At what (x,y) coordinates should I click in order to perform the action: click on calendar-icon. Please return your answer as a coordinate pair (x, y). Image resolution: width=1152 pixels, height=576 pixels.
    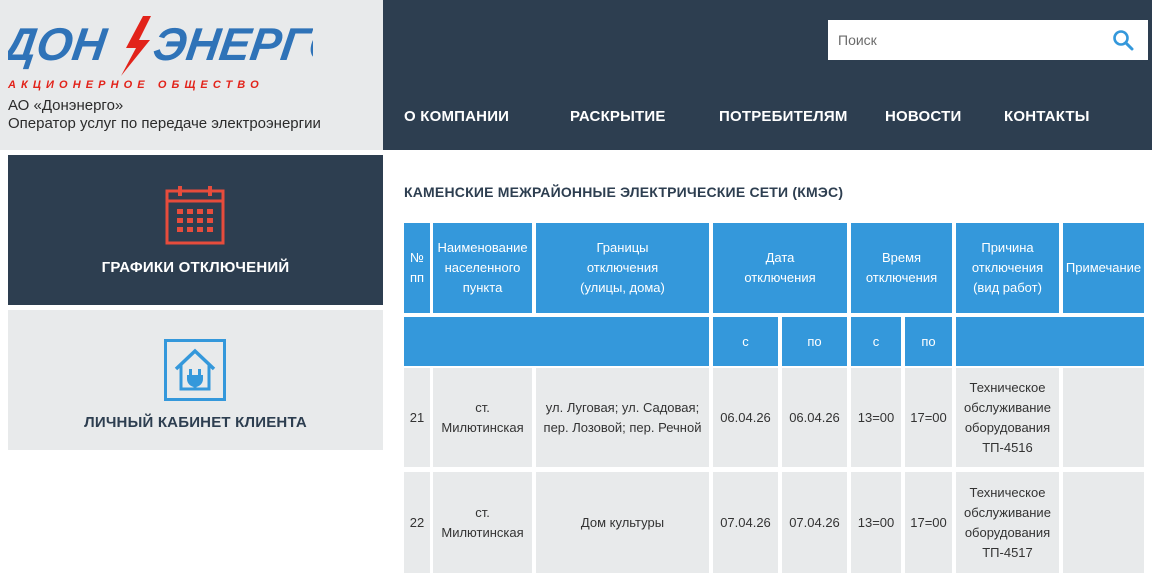
    Looking at the image, I should click on (195, 215).